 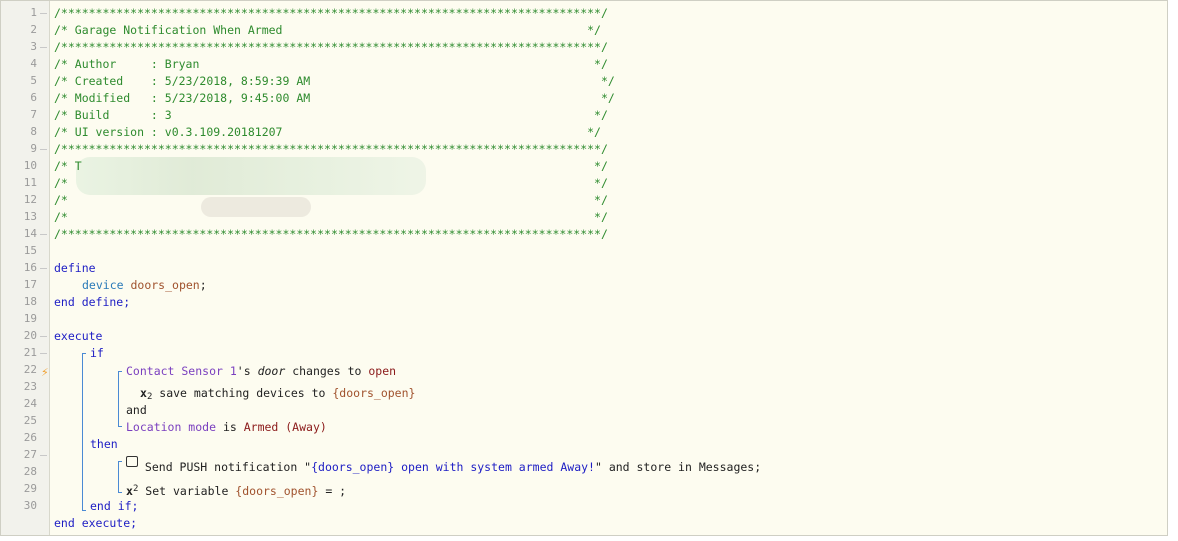 What do you see at coordinates (331, 64) in the screenshot?
I see `comment-author: /* Author : Bryan */` at bounding box center [331, 64].